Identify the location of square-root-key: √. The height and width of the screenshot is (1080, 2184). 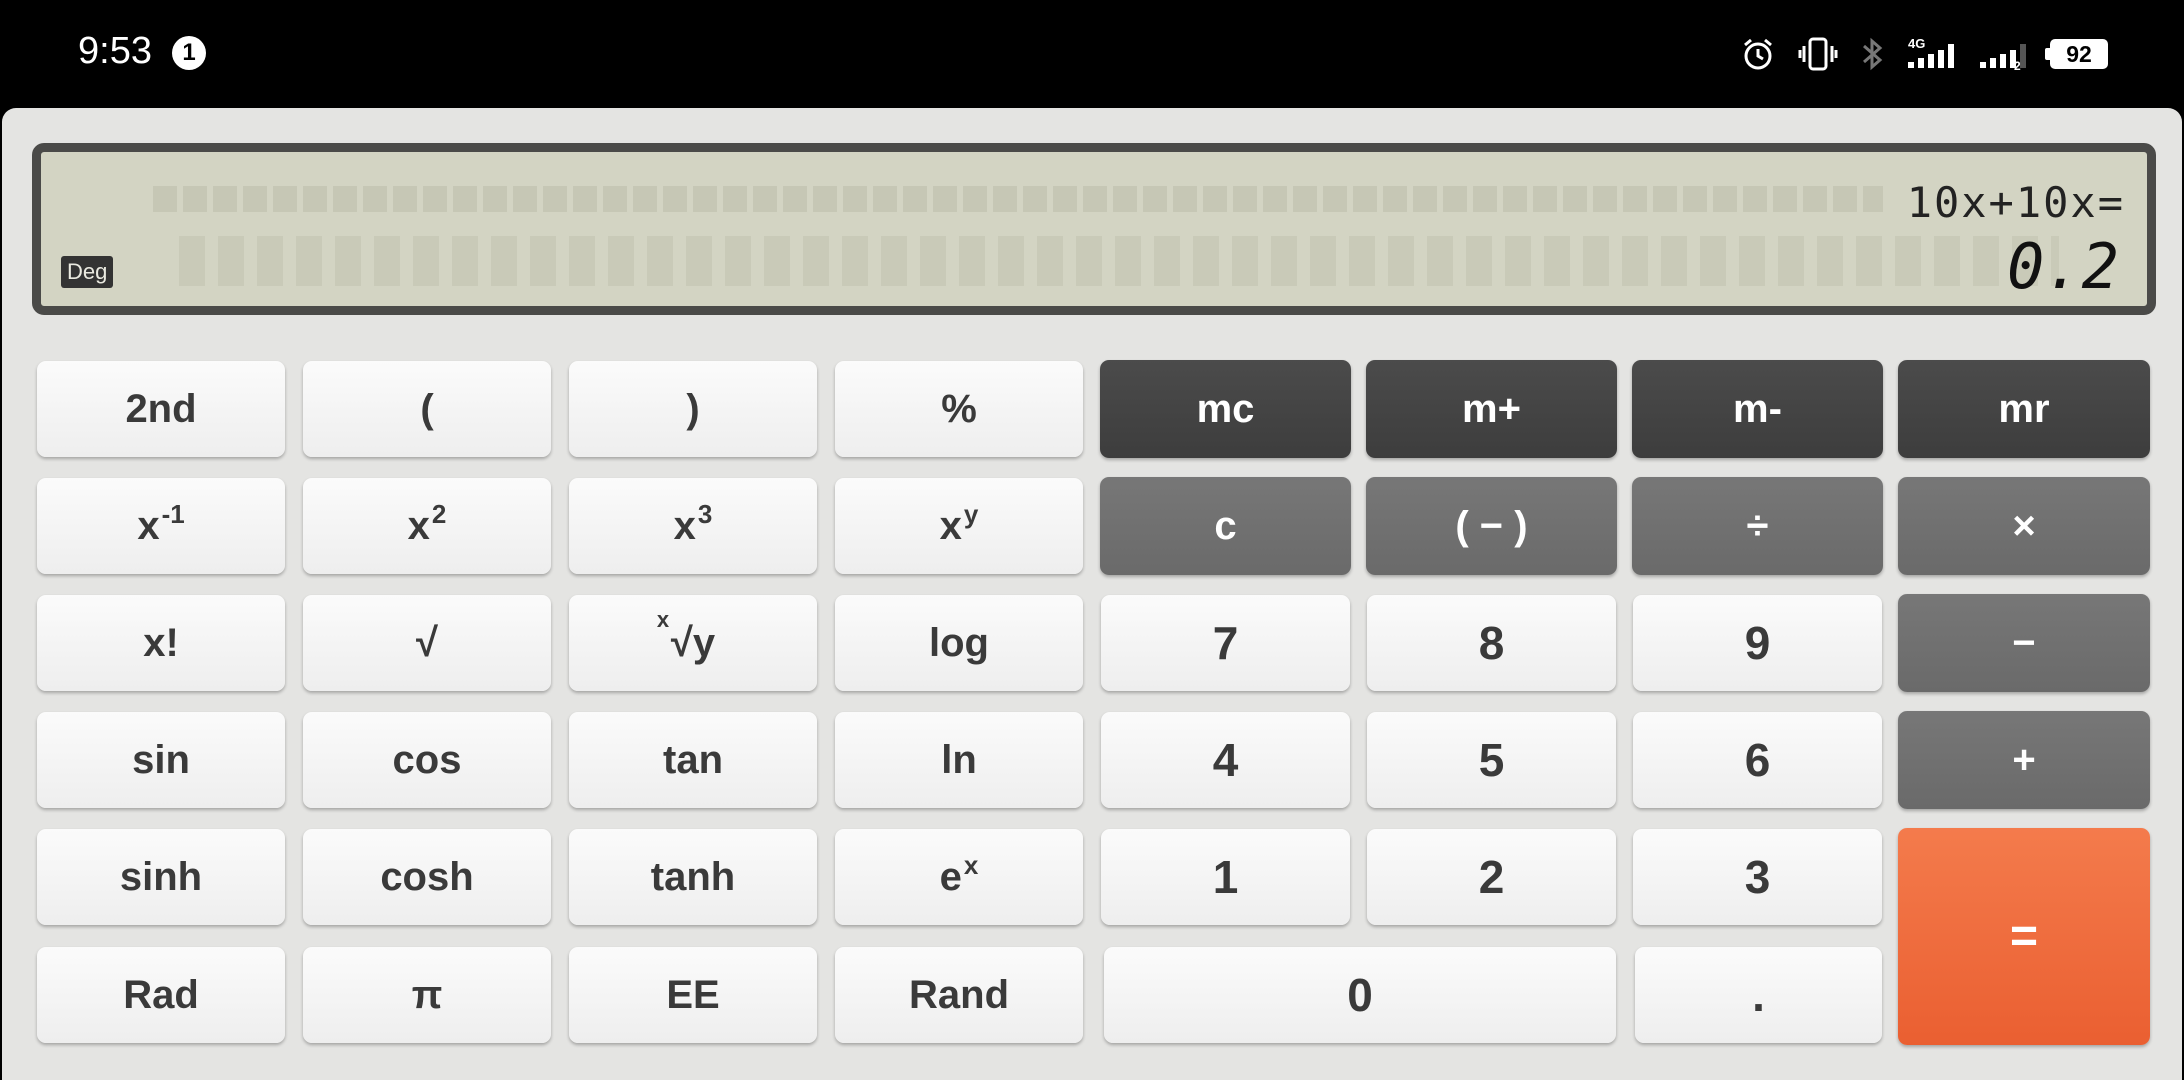
(427, 643).